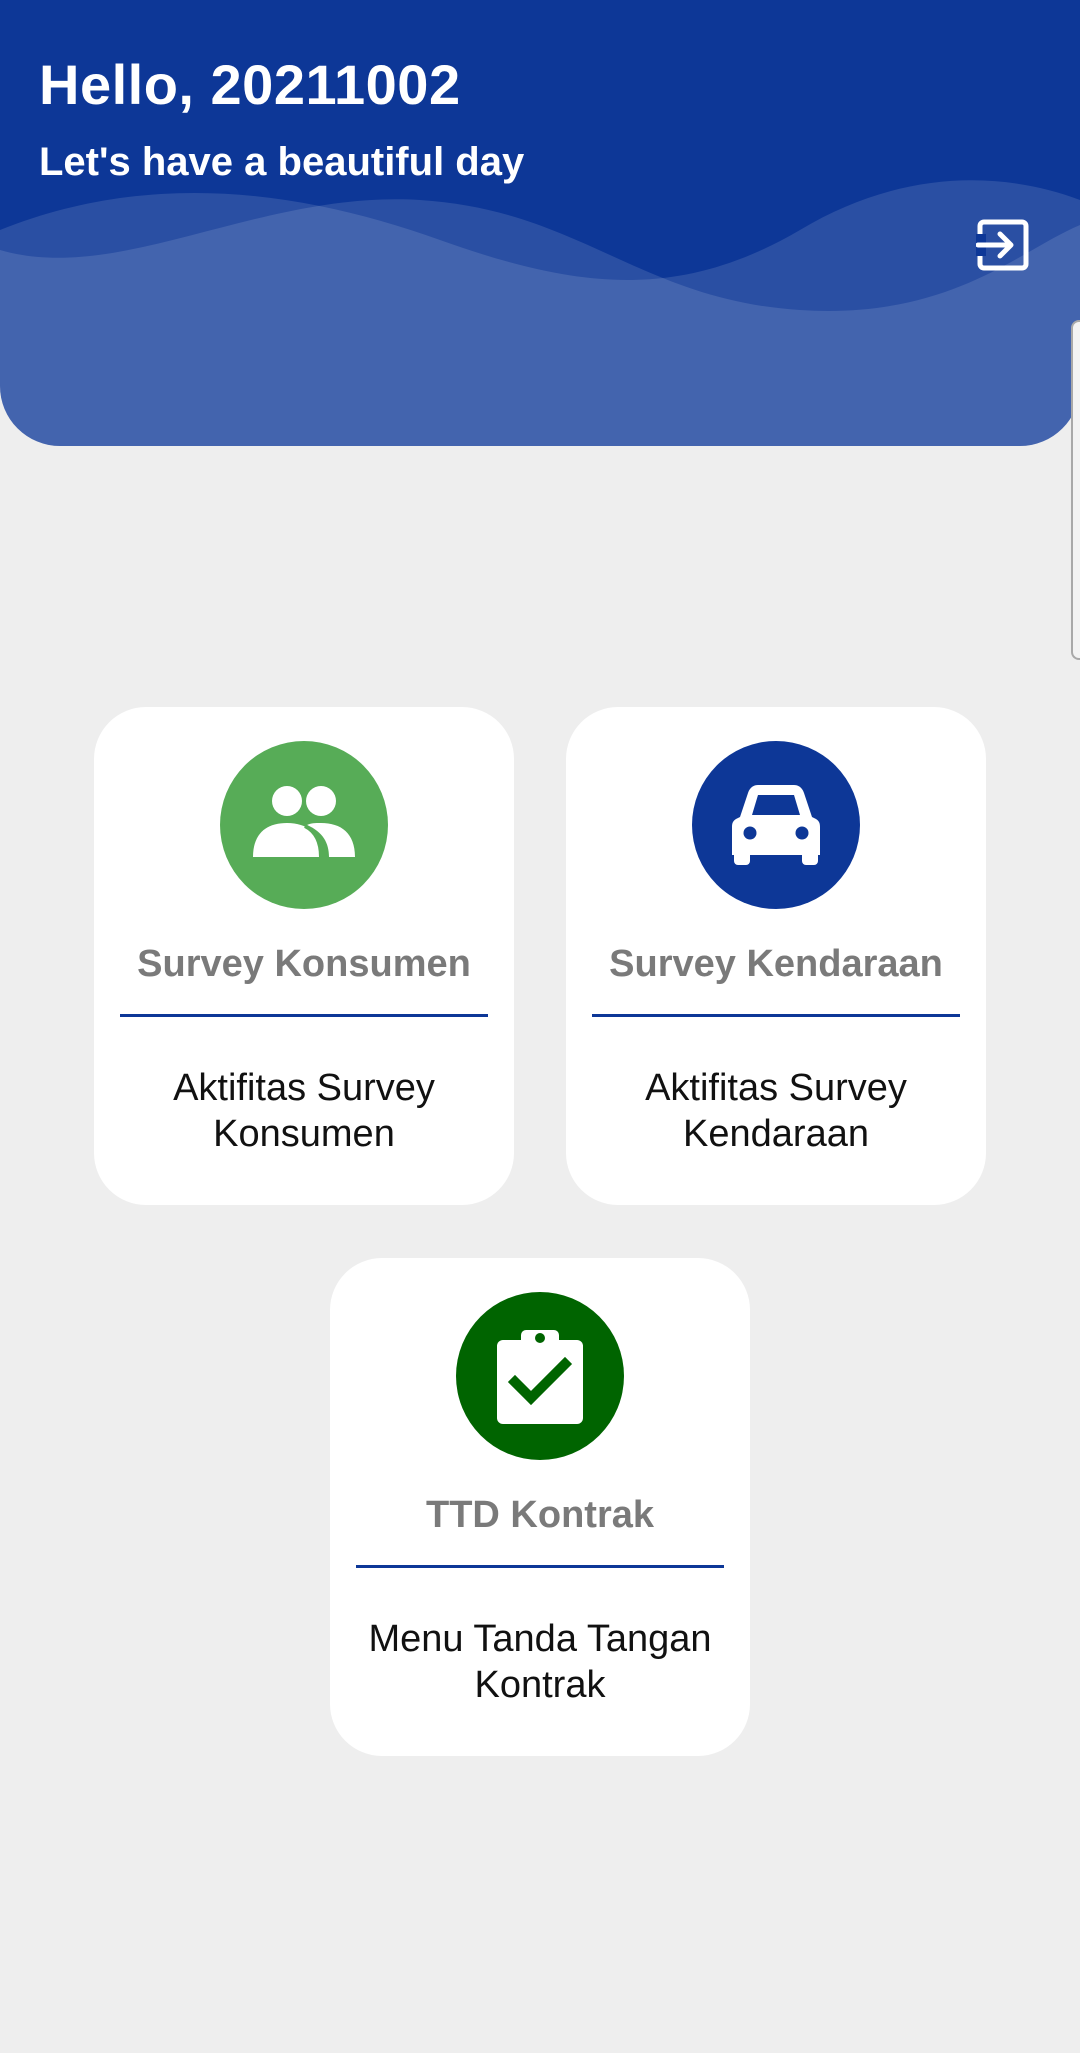 The width and height of the screenshot is (1080, 2053). I want to click on ttd-kontrak-card: TTD Kontrak Menu Tanda Tangan Kontrak, so click(540, 1507).